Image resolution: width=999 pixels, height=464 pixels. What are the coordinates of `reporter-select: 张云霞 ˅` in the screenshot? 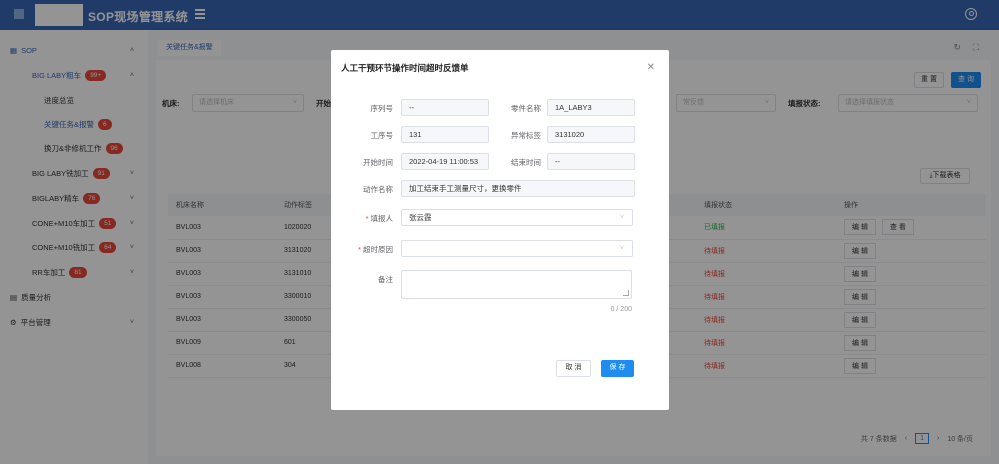 It's located at (517, 217).